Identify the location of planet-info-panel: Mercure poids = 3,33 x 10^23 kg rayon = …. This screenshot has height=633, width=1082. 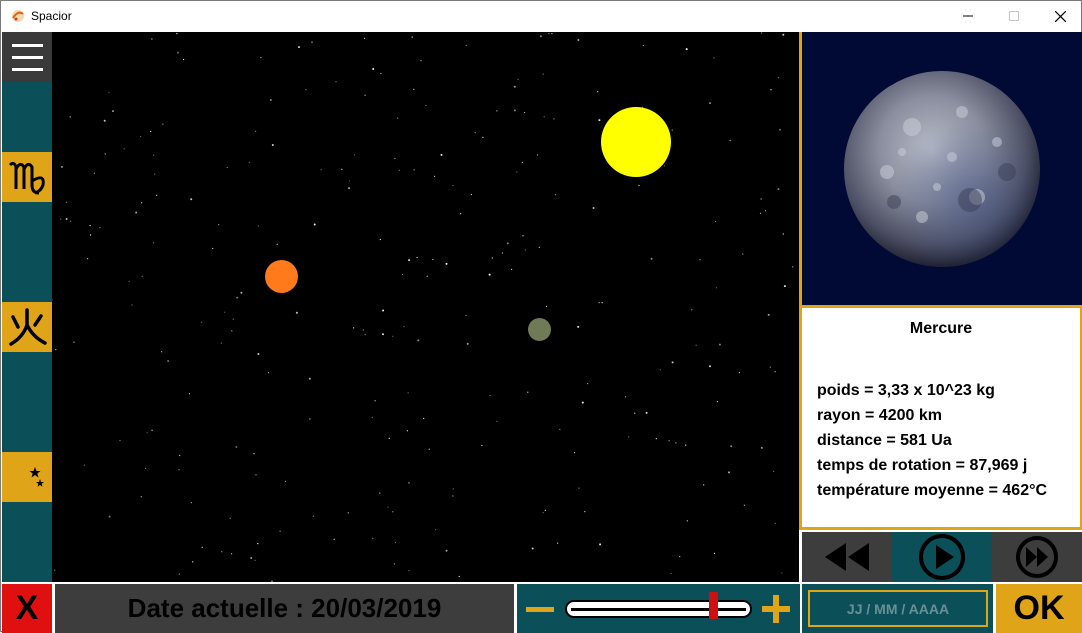
(940, 419).